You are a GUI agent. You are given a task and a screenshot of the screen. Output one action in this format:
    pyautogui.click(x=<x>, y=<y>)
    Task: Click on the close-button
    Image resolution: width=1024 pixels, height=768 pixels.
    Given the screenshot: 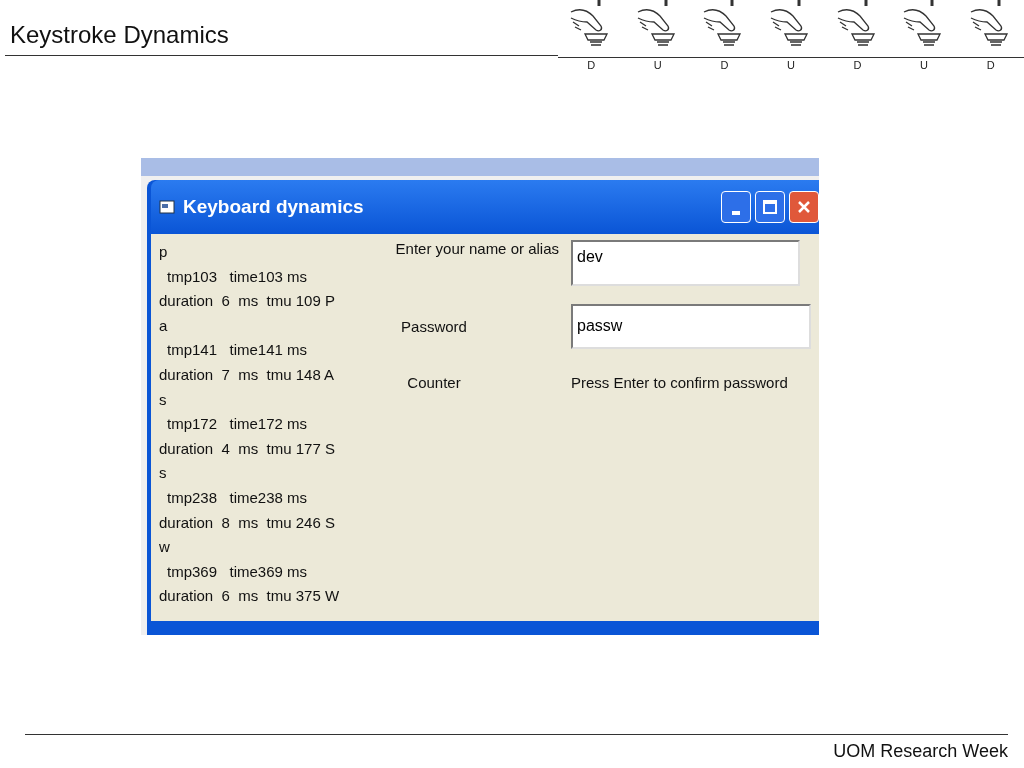 What is the action you would take?
    pyautogui.click(x=804, y=207)
    